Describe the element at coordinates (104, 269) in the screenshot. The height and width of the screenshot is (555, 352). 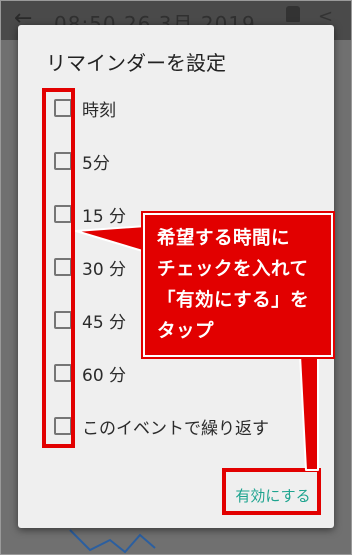
I see `option-label: 30 分` at that location.